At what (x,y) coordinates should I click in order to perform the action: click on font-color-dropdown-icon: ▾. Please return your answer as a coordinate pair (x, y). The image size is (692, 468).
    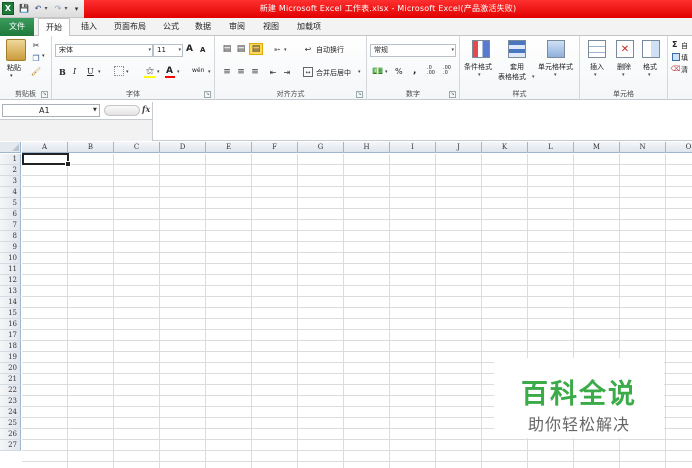
    Looking at the image, I should click on (178, 72).